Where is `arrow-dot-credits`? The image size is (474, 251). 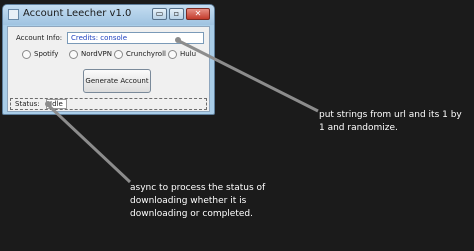
arrow-dot-credits is located at coordinates (178, 40).